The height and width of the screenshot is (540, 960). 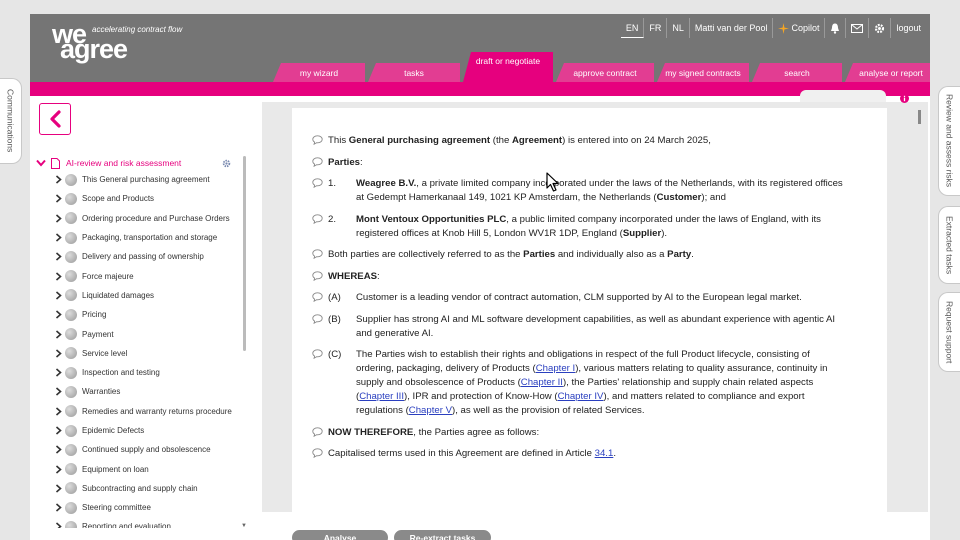 What do you see at coordinates (605, 72) in the screenshot?
I see `tab-approve-contract: approve contract` at bounding box center [605, 72].